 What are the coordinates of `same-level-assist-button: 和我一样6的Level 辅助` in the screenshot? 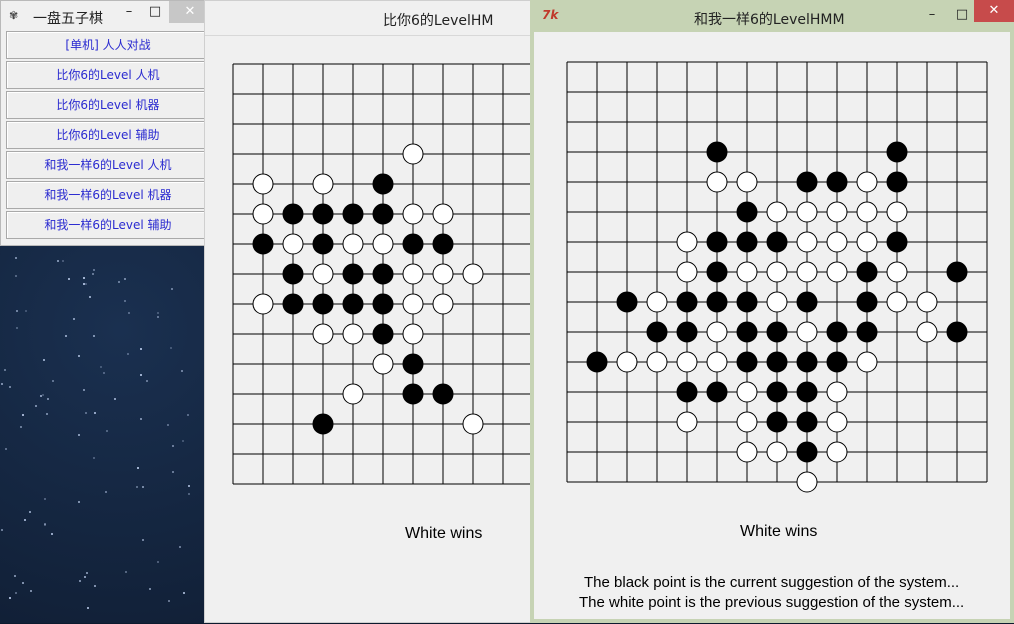 It's located at (108, 225).